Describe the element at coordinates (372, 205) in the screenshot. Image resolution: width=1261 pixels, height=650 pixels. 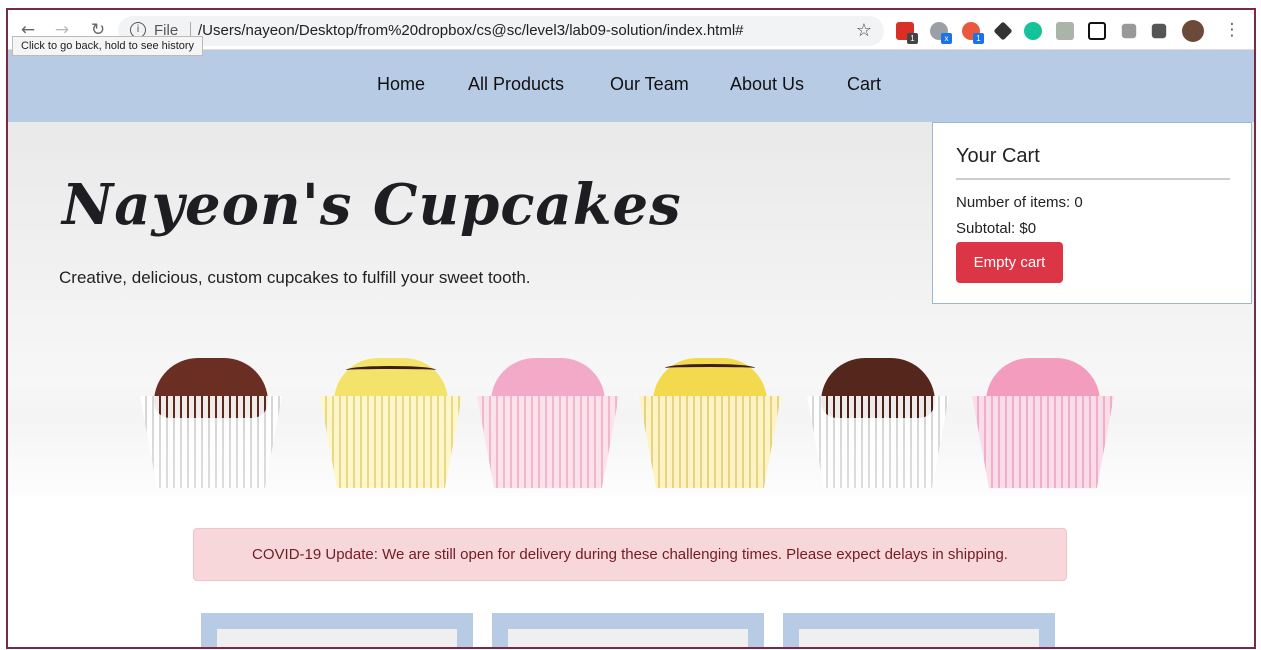
I see `hero-title: Nayeon's Cupcakes` at that location.